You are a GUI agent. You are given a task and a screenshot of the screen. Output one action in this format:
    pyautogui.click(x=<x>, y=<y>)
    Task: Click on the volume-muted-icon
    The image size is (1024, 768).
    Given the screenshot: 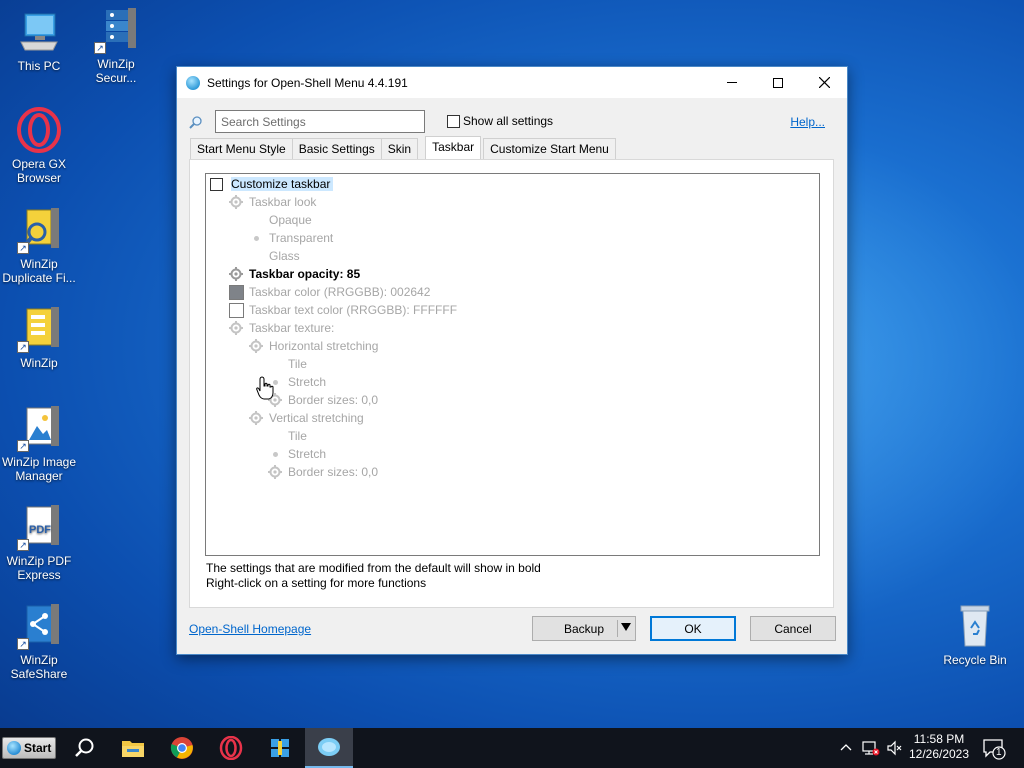 What is the action you would take?
    pyautogui.click(x=895, y=748)
    